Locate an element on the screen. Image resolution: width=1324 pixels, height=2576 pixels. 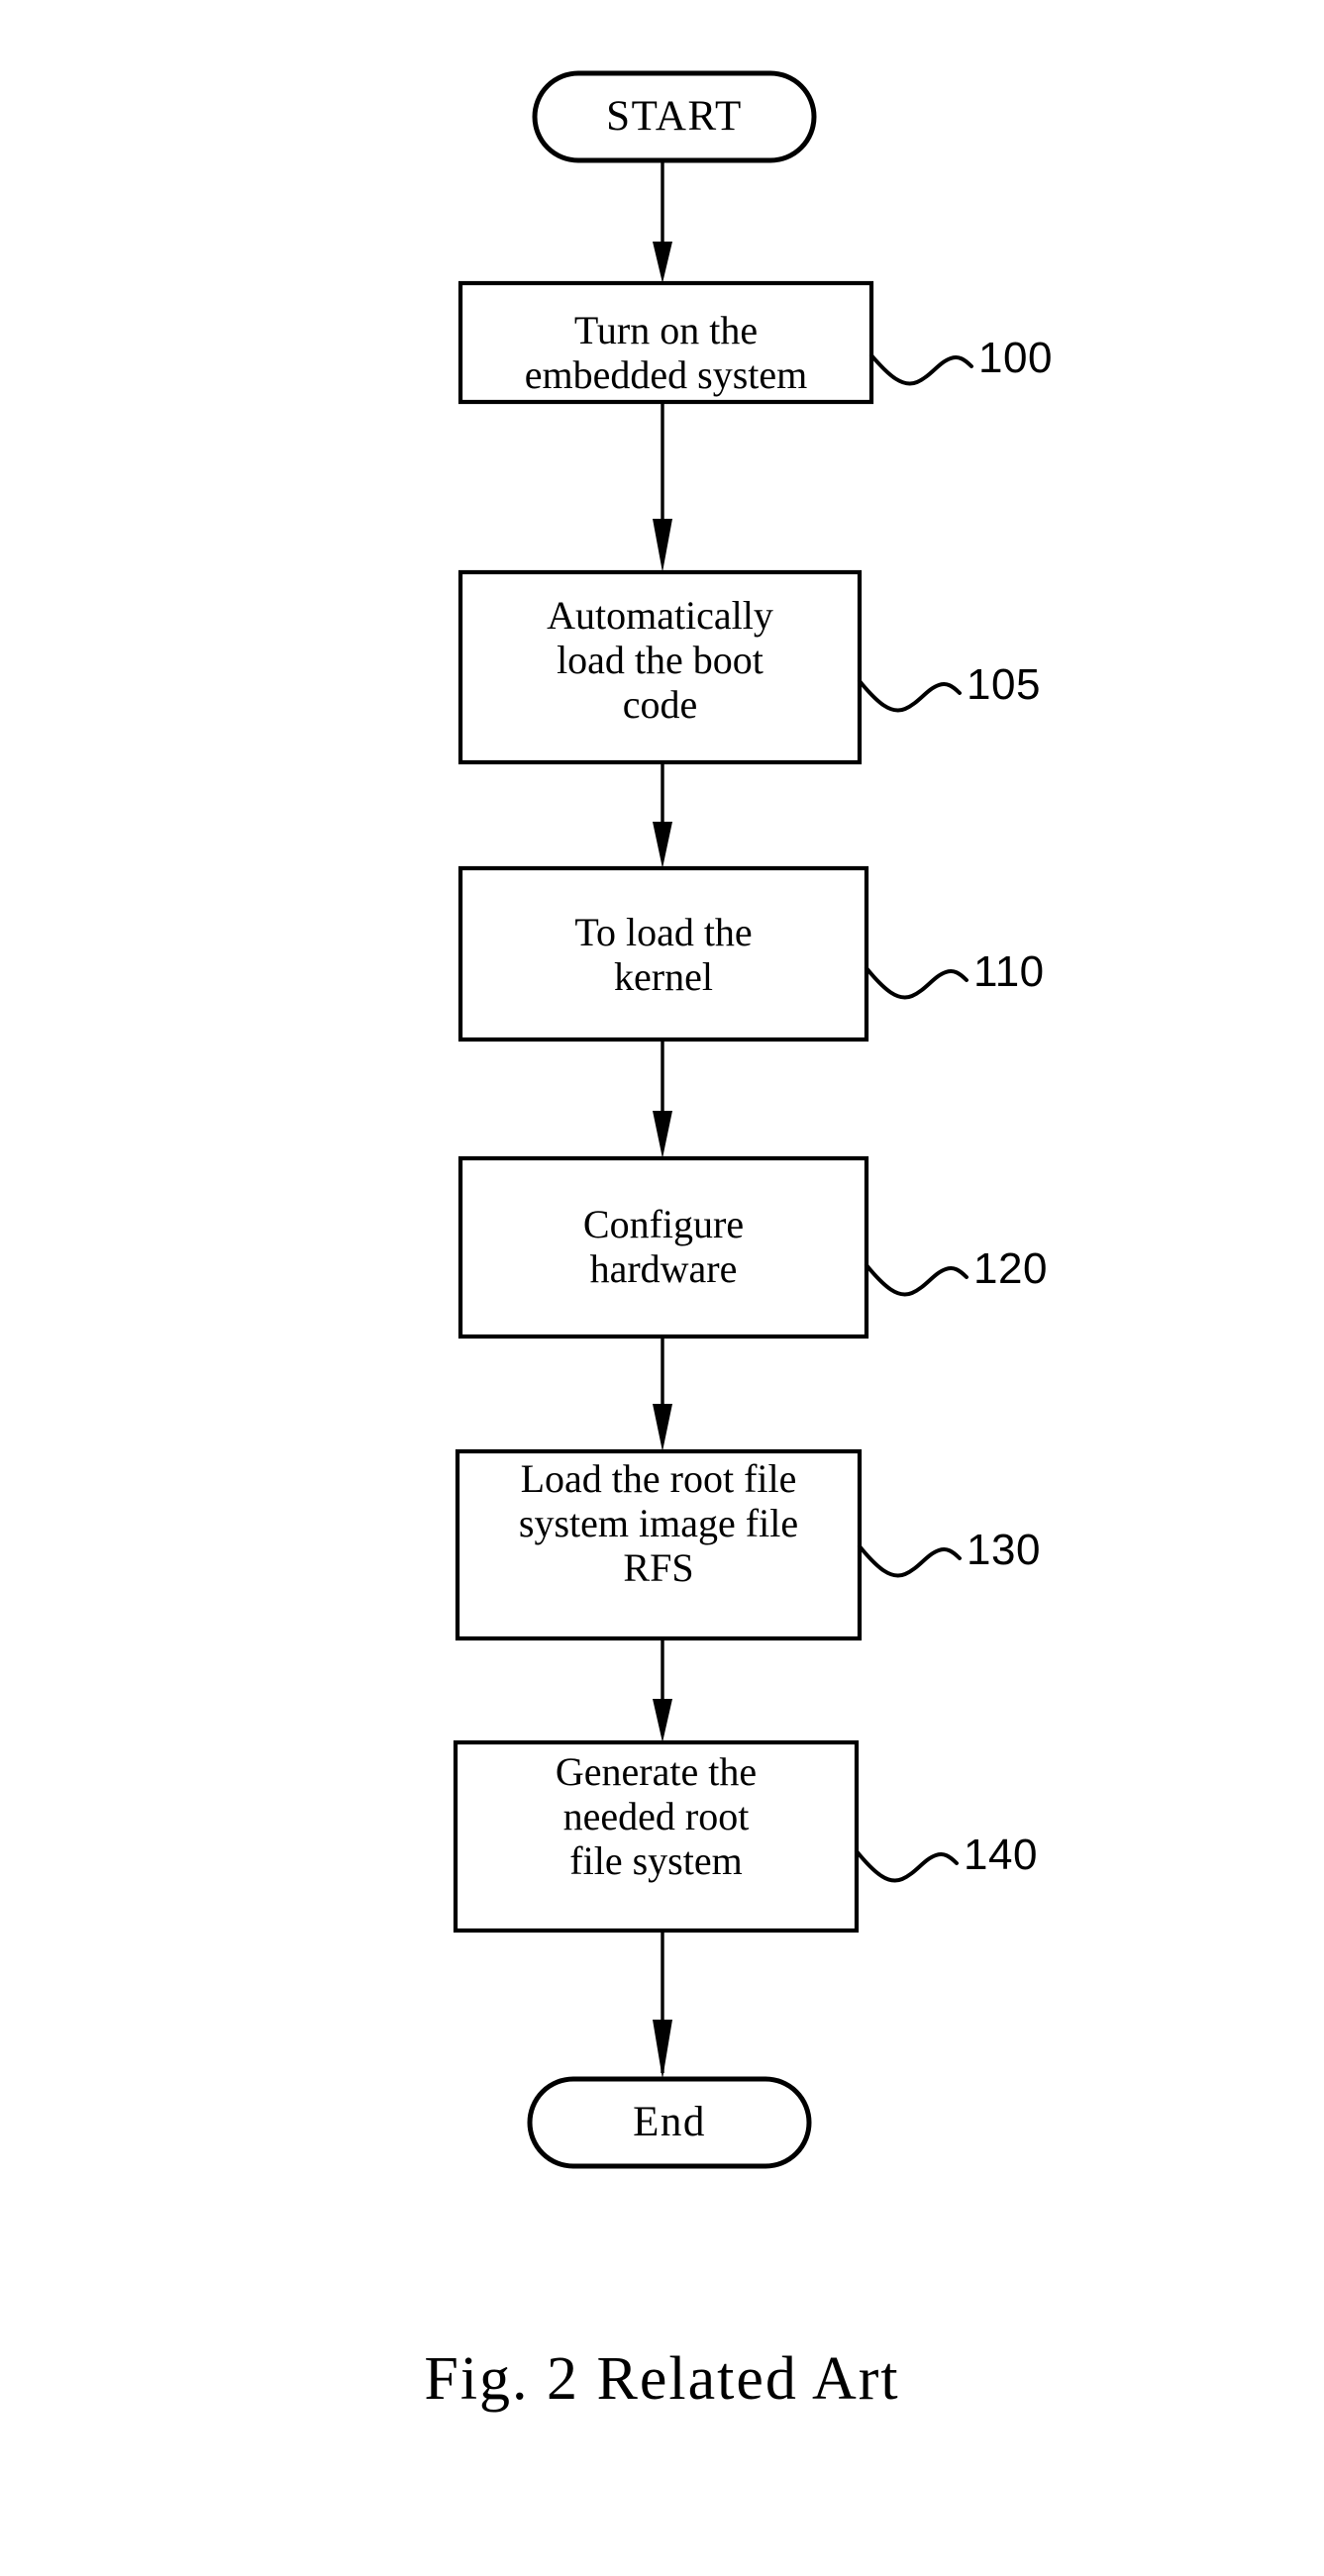
reference-numeral-100: 100 is located at coordinates (1015, 358).